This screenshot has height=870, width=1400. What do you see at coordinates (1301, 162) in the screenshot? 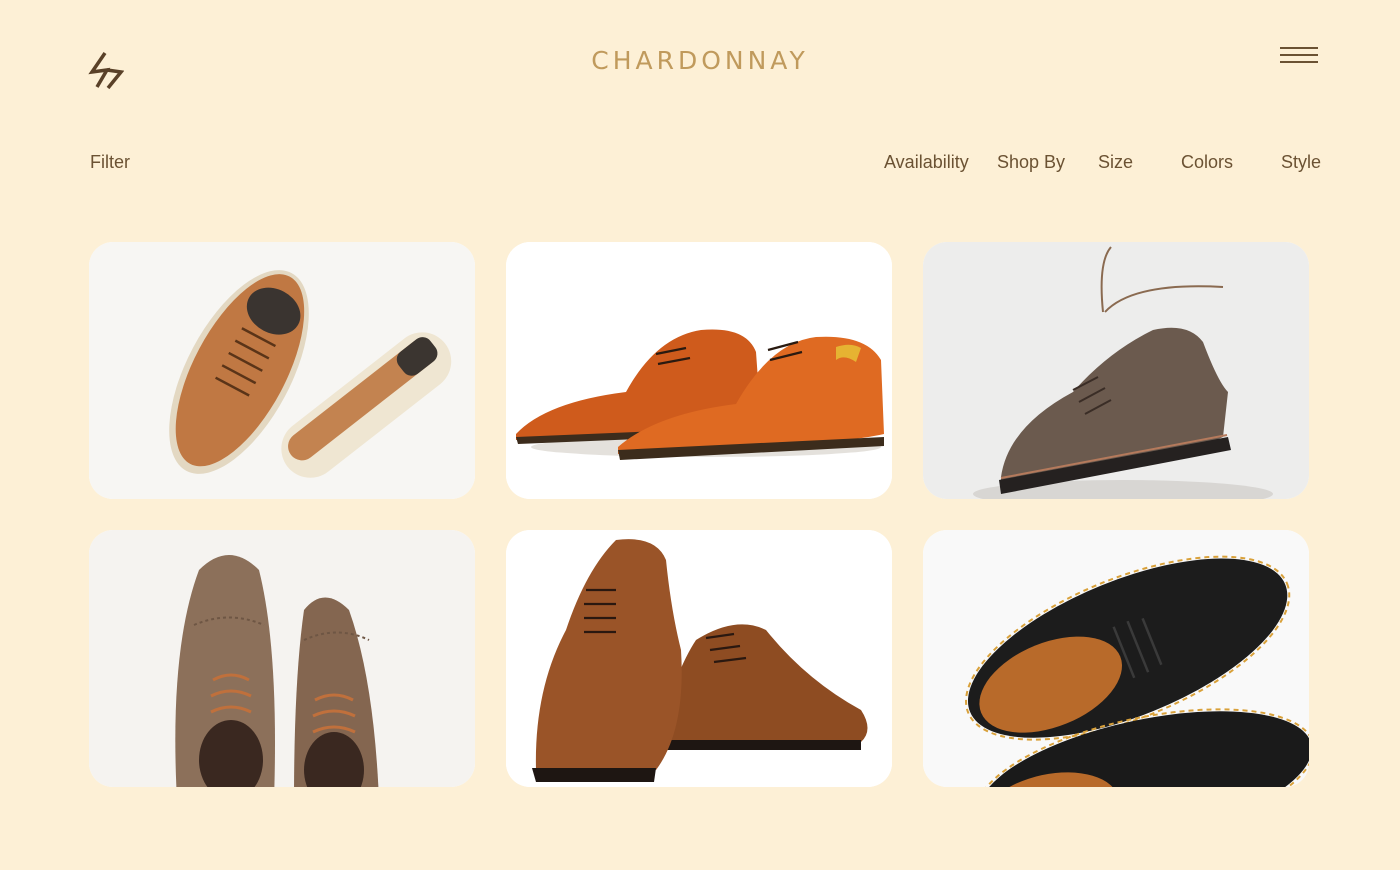
I see `filter-style: Style` at bounding box center [1301, 162].